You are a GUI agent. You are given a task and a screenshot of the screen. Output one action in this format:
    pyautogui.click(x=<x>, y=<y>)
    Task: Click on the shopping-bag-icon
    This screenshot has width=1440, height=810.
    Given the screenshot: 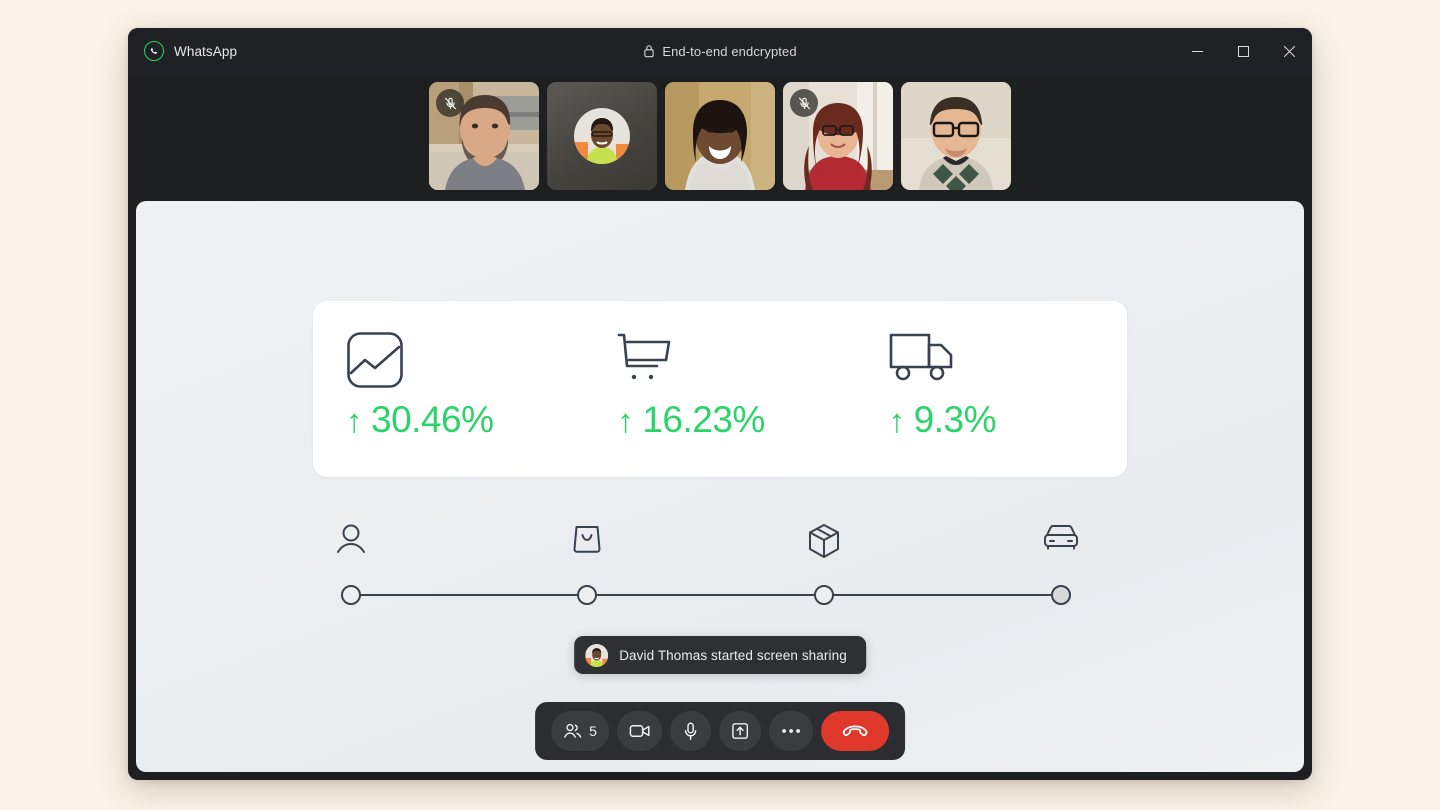 What is the action you would take?
    pyautogui.click(x=587, y=539)
    